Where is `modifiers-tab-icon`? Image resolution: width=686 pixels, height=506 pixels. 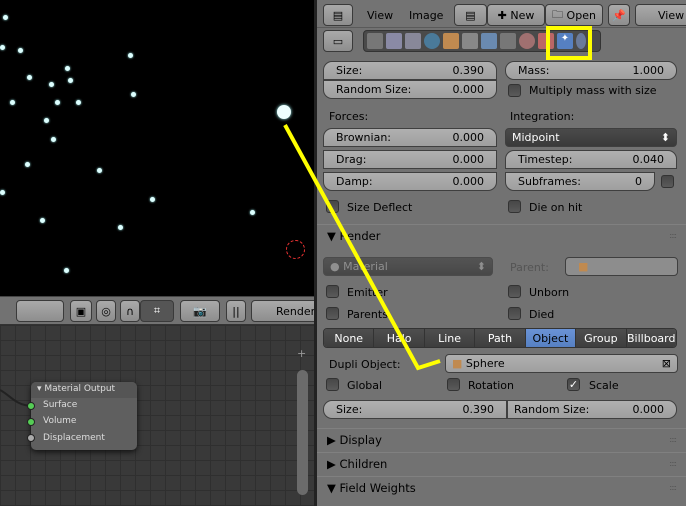 modifiers-tab-icon is located at coordinates (489, 41).